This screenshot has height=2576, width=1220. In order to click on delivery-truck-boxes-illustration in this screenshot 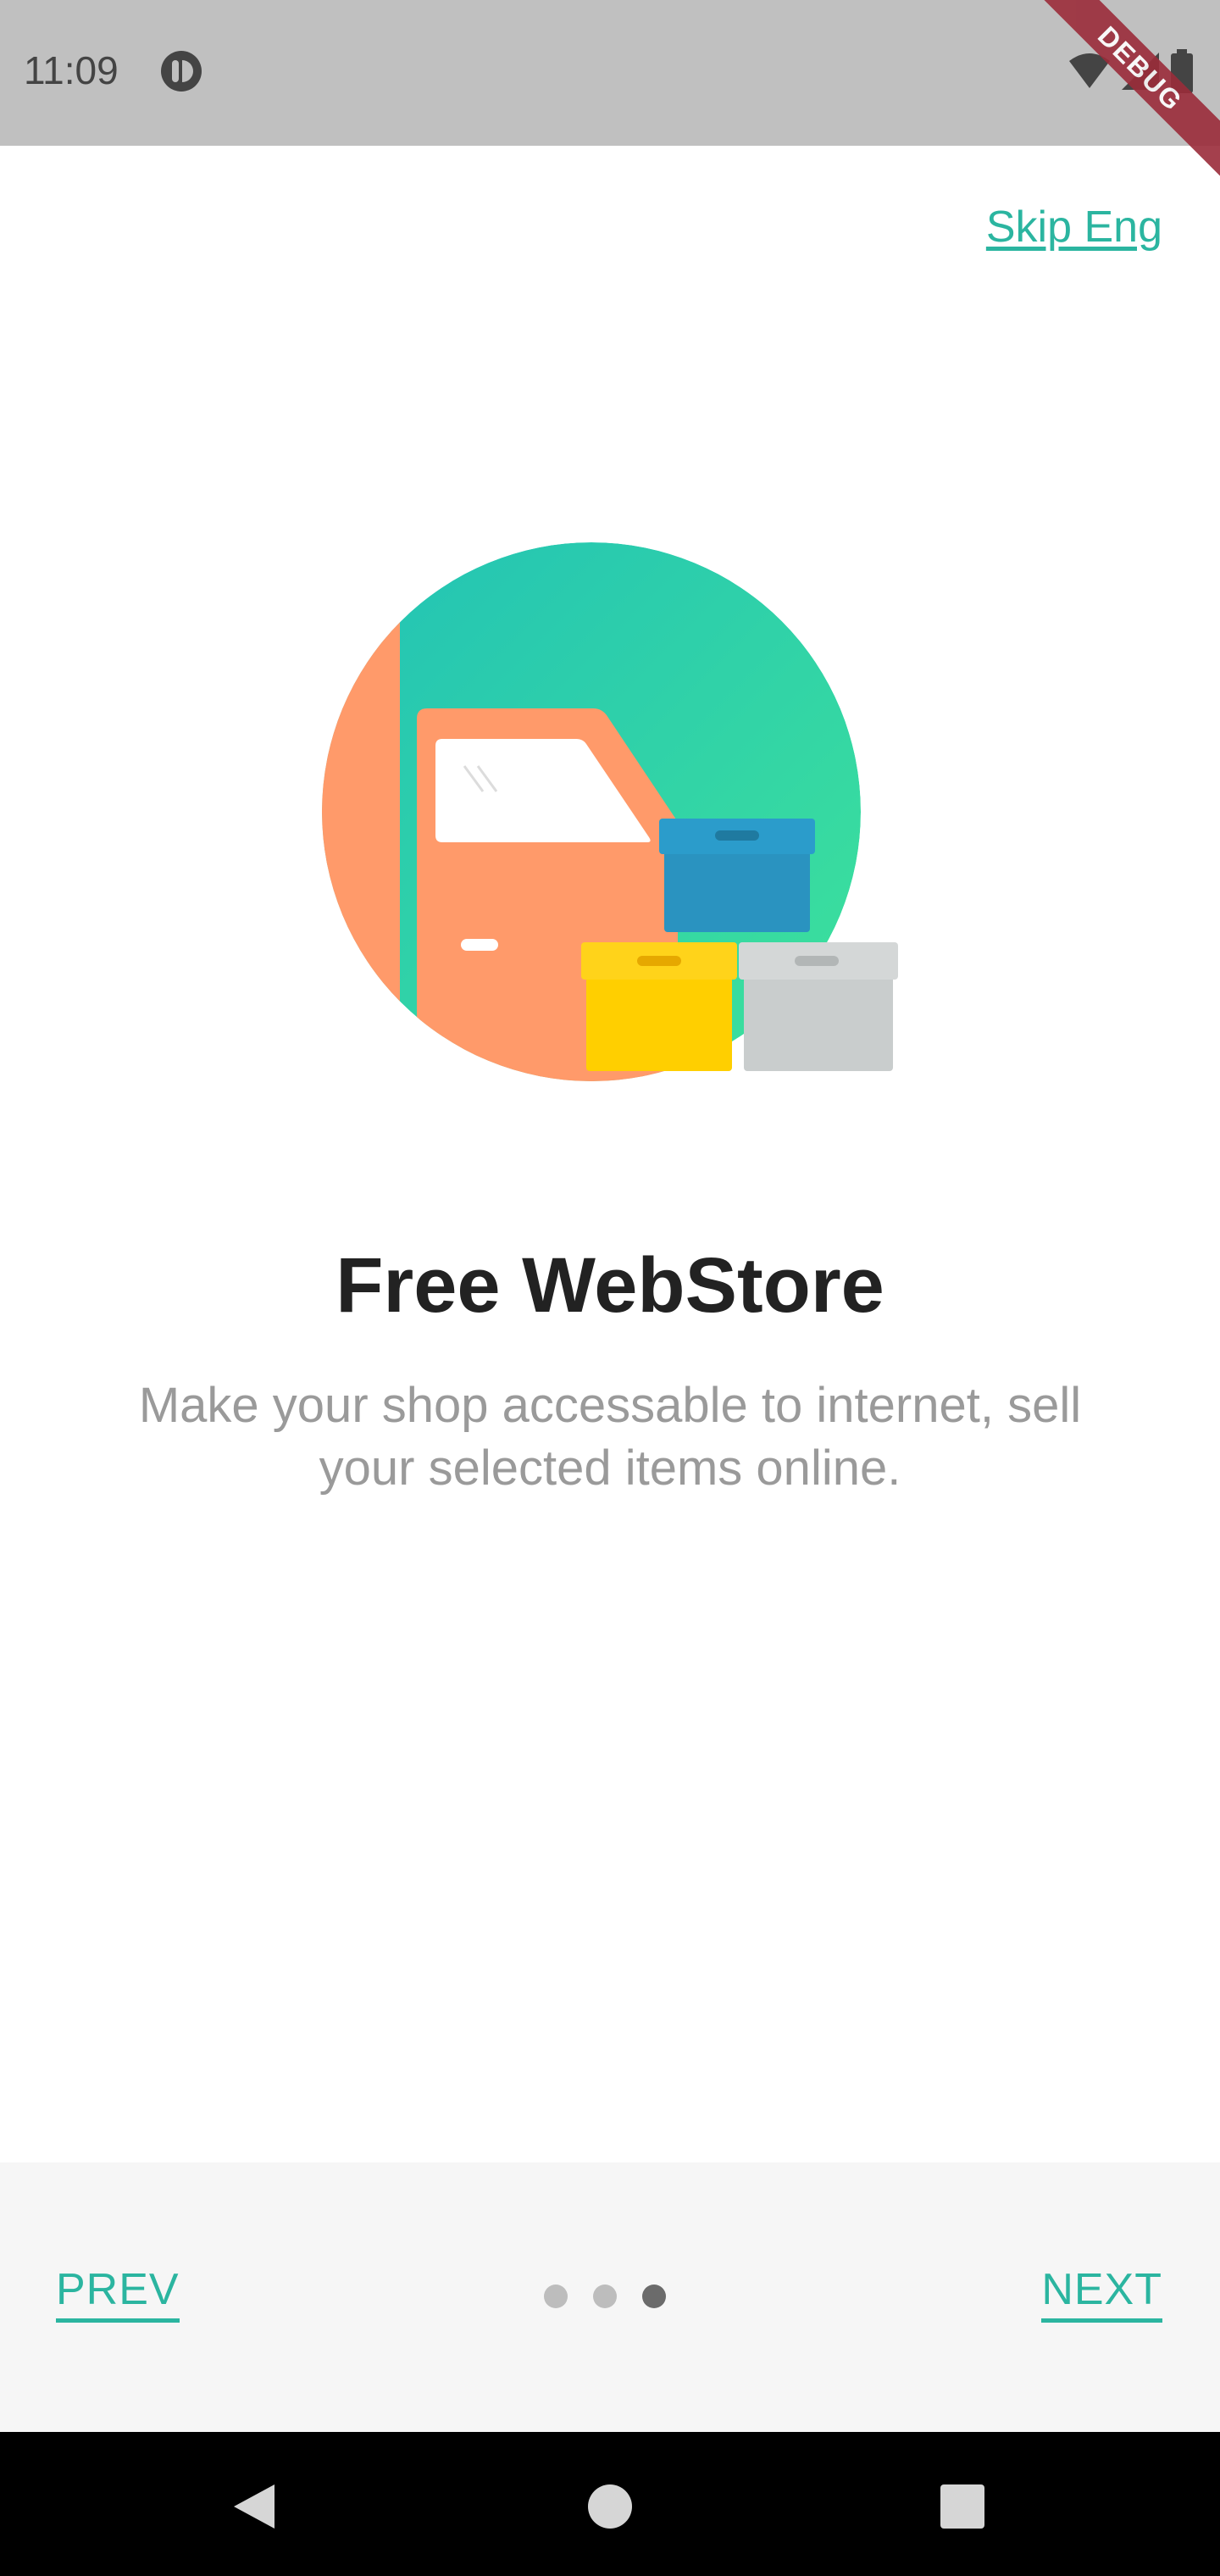, I will do `click(610, 811)`.